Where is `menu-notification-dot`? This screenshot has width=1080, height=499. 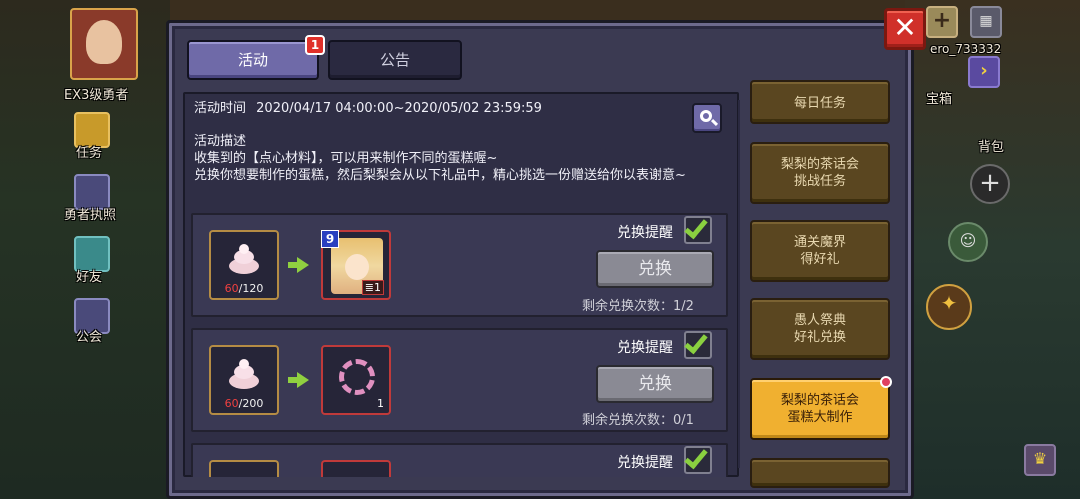
menu-notification-dot is located at coordinates (886, 382).